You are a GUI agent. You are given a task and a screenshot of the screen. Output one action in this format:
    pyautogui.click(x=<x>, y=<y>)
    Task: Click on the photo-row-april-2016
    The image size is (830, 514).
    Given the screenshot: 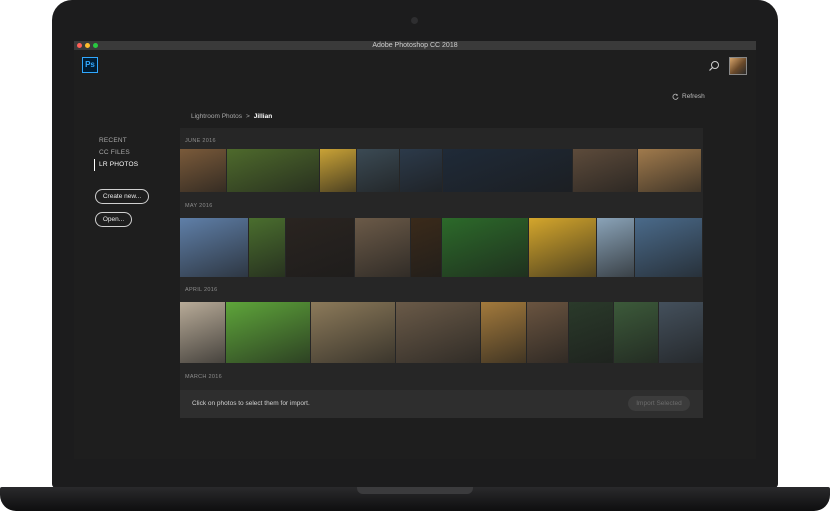 What is the action you would take?
    pyautogui.click(x=441, y=332)
    